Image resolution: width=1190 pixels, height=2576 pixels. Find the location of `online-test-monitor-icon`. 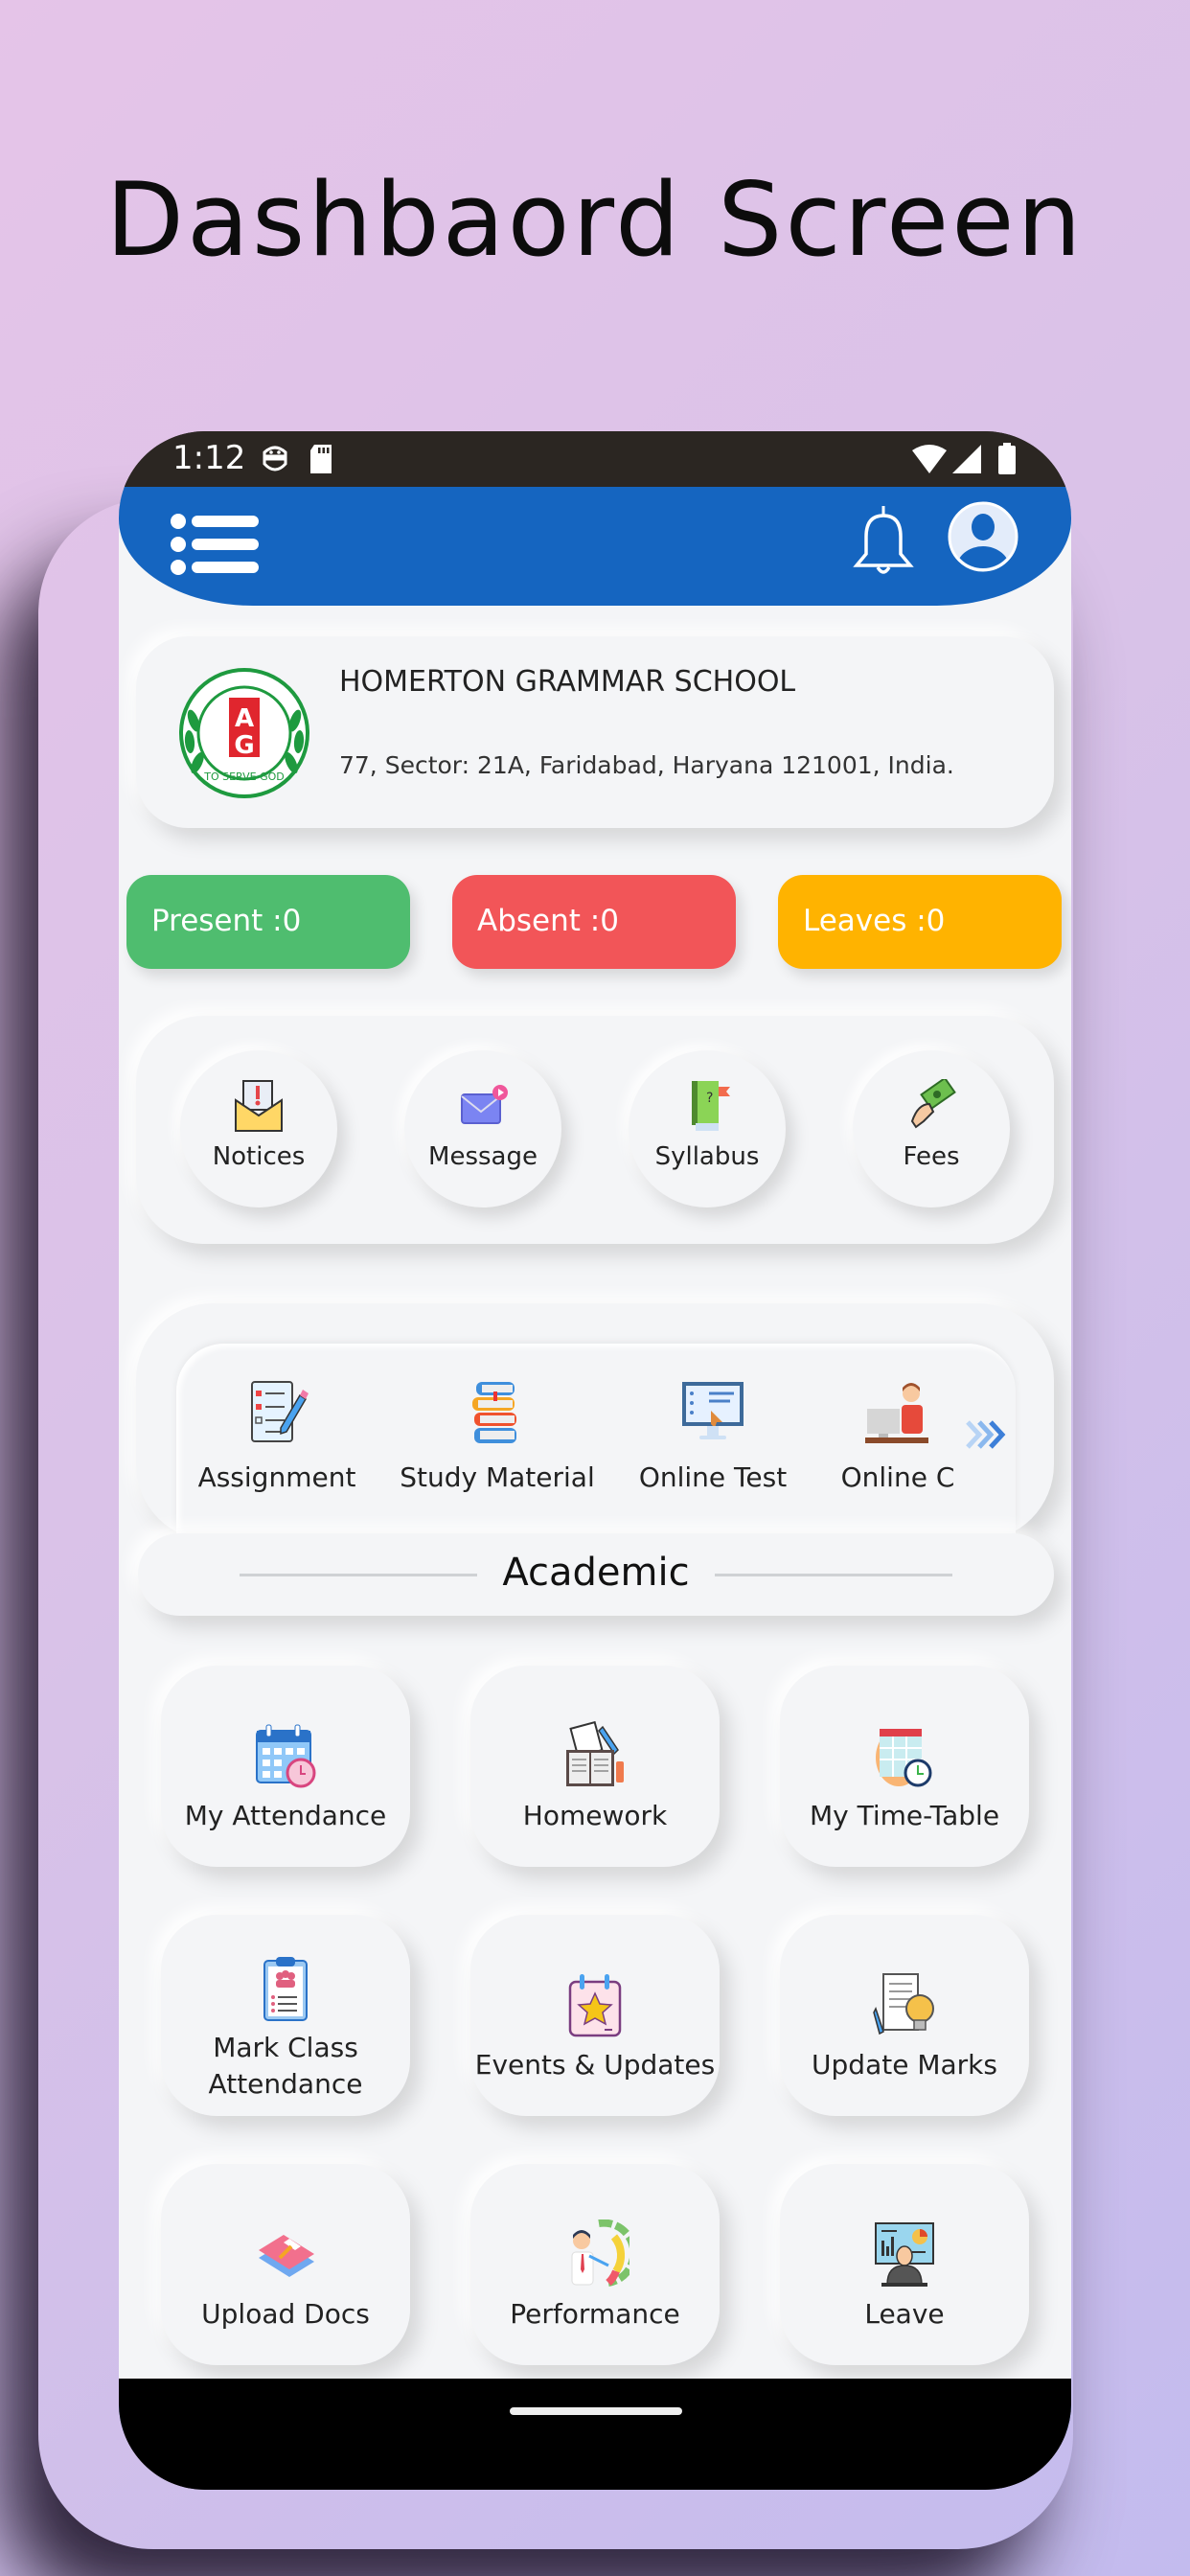

online-test-monitor-icon is located at coordinates (713, 1410).